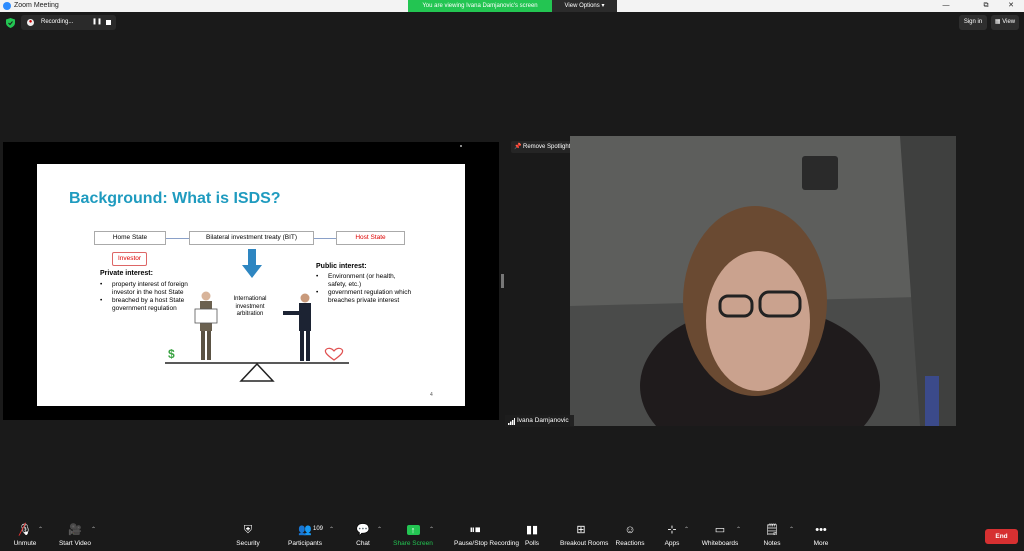  What do you see at coordinates (821, 530) in the screenshot?
I see `more-dots-icon: •••` at bounding box center [821, 530].